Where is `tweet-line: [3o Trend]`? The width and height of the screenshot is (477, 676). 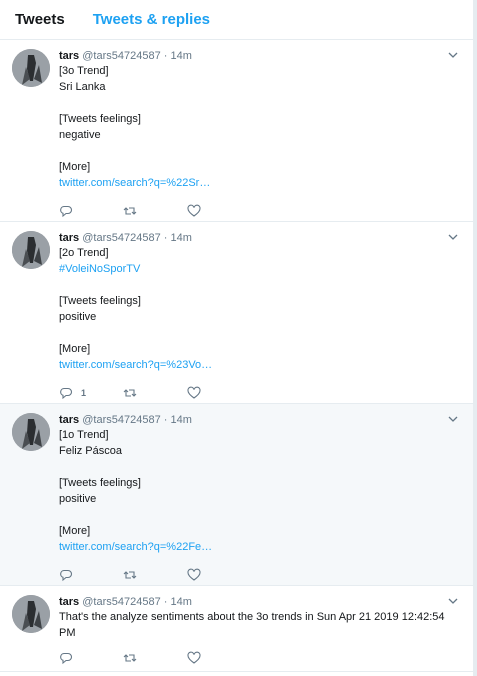
tweet-line: [3o Trend] is located at coordinates (84, 71).